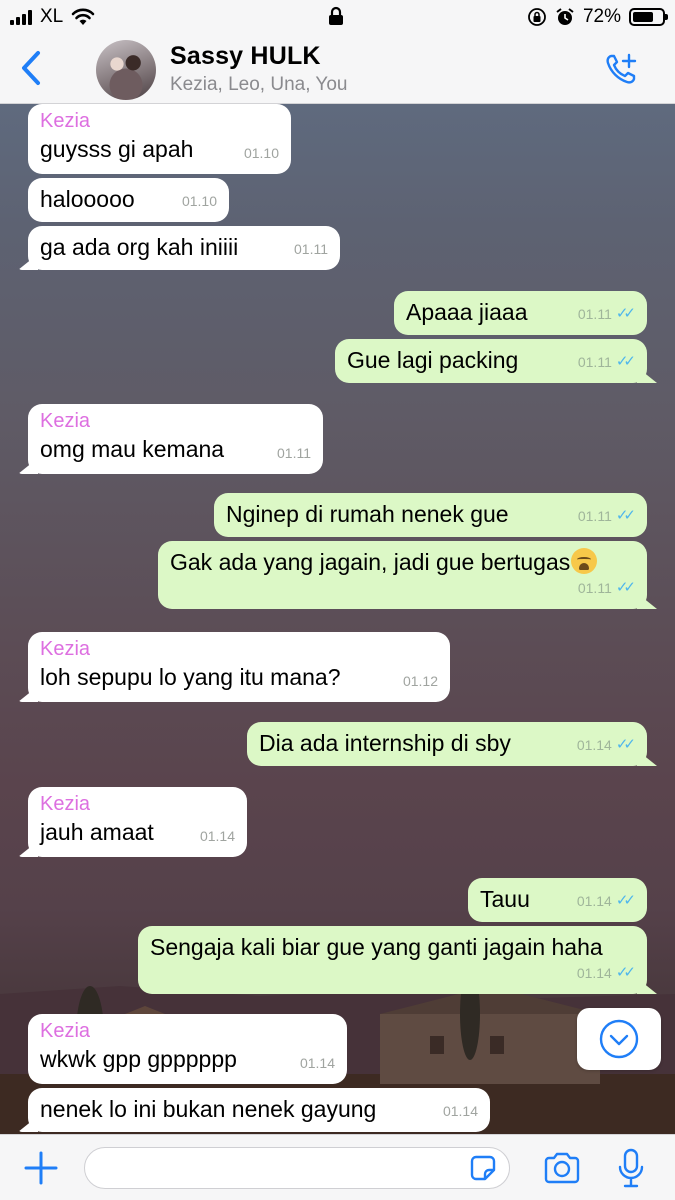 The height and width of the screenshot is (1200, 675). Describe the element at coordinates (117, 149) in the screenshot. I see `message-text: guysss gi apah` at that location.